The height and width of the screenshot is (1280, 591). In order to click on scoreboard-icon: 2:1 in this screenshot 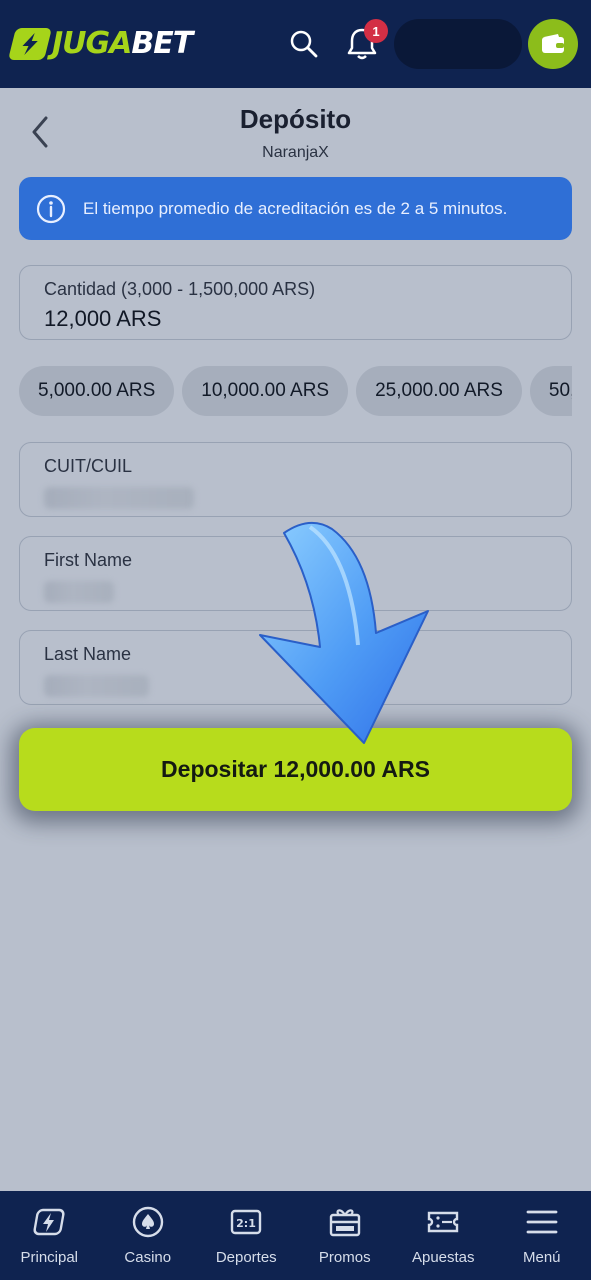, I will do `click(246, 1222)`.